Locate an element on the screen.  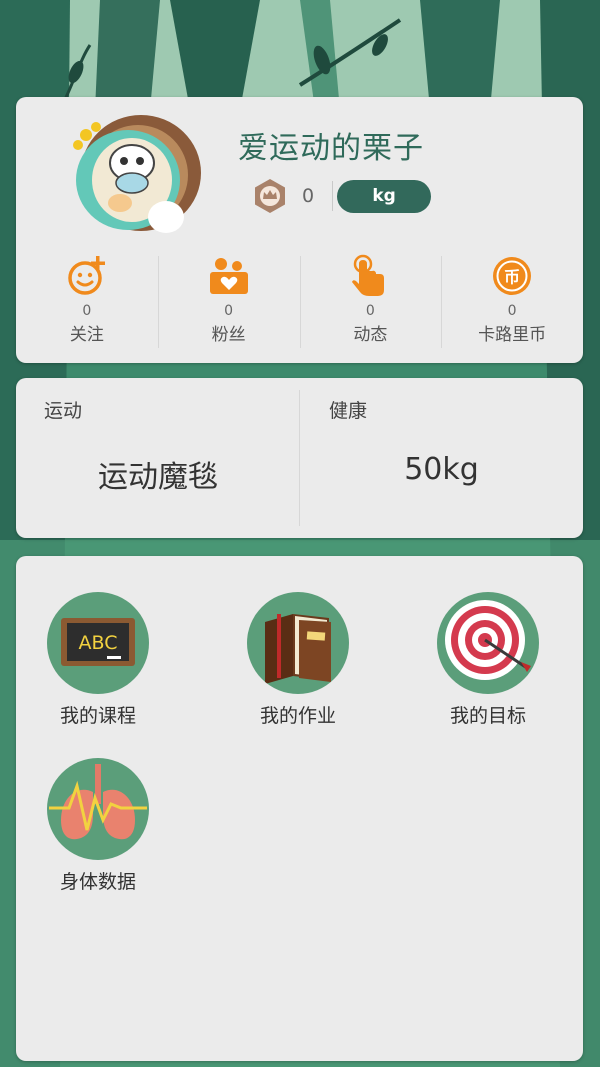
stats-row: 0 关注 0 粉丝 0 动态 币 0 卡路里币 is located at coordinates (299, 302).